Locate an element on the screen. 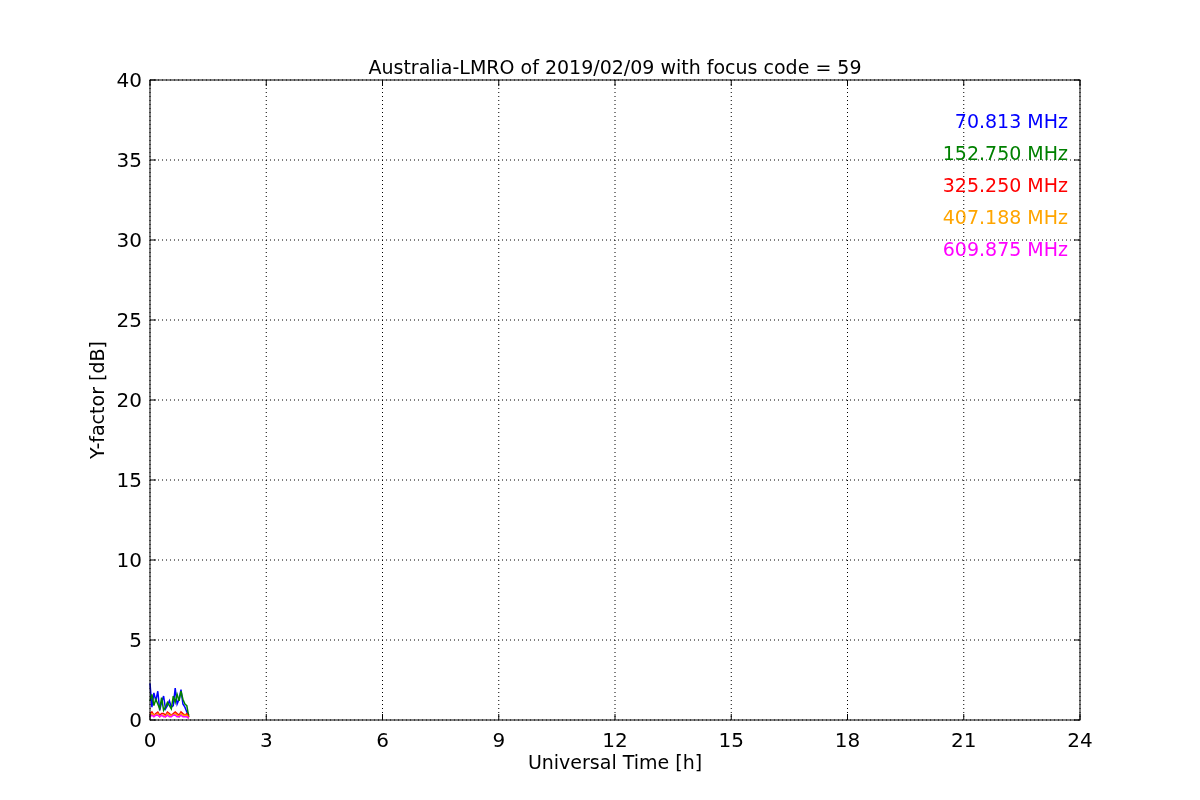 This screenshot has height=800, width=1200. y-tick-label: 5 is located at coordinates (135, 640).